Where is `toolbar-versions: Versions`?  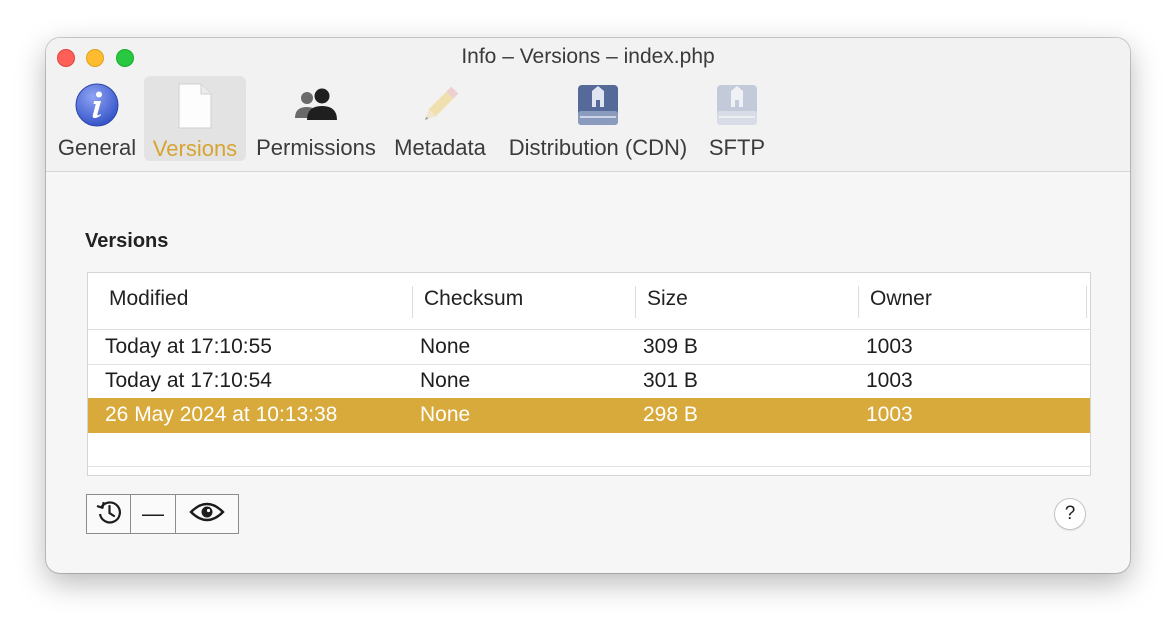
toolbar-versions: Versions is located at coordinates (195, 118).